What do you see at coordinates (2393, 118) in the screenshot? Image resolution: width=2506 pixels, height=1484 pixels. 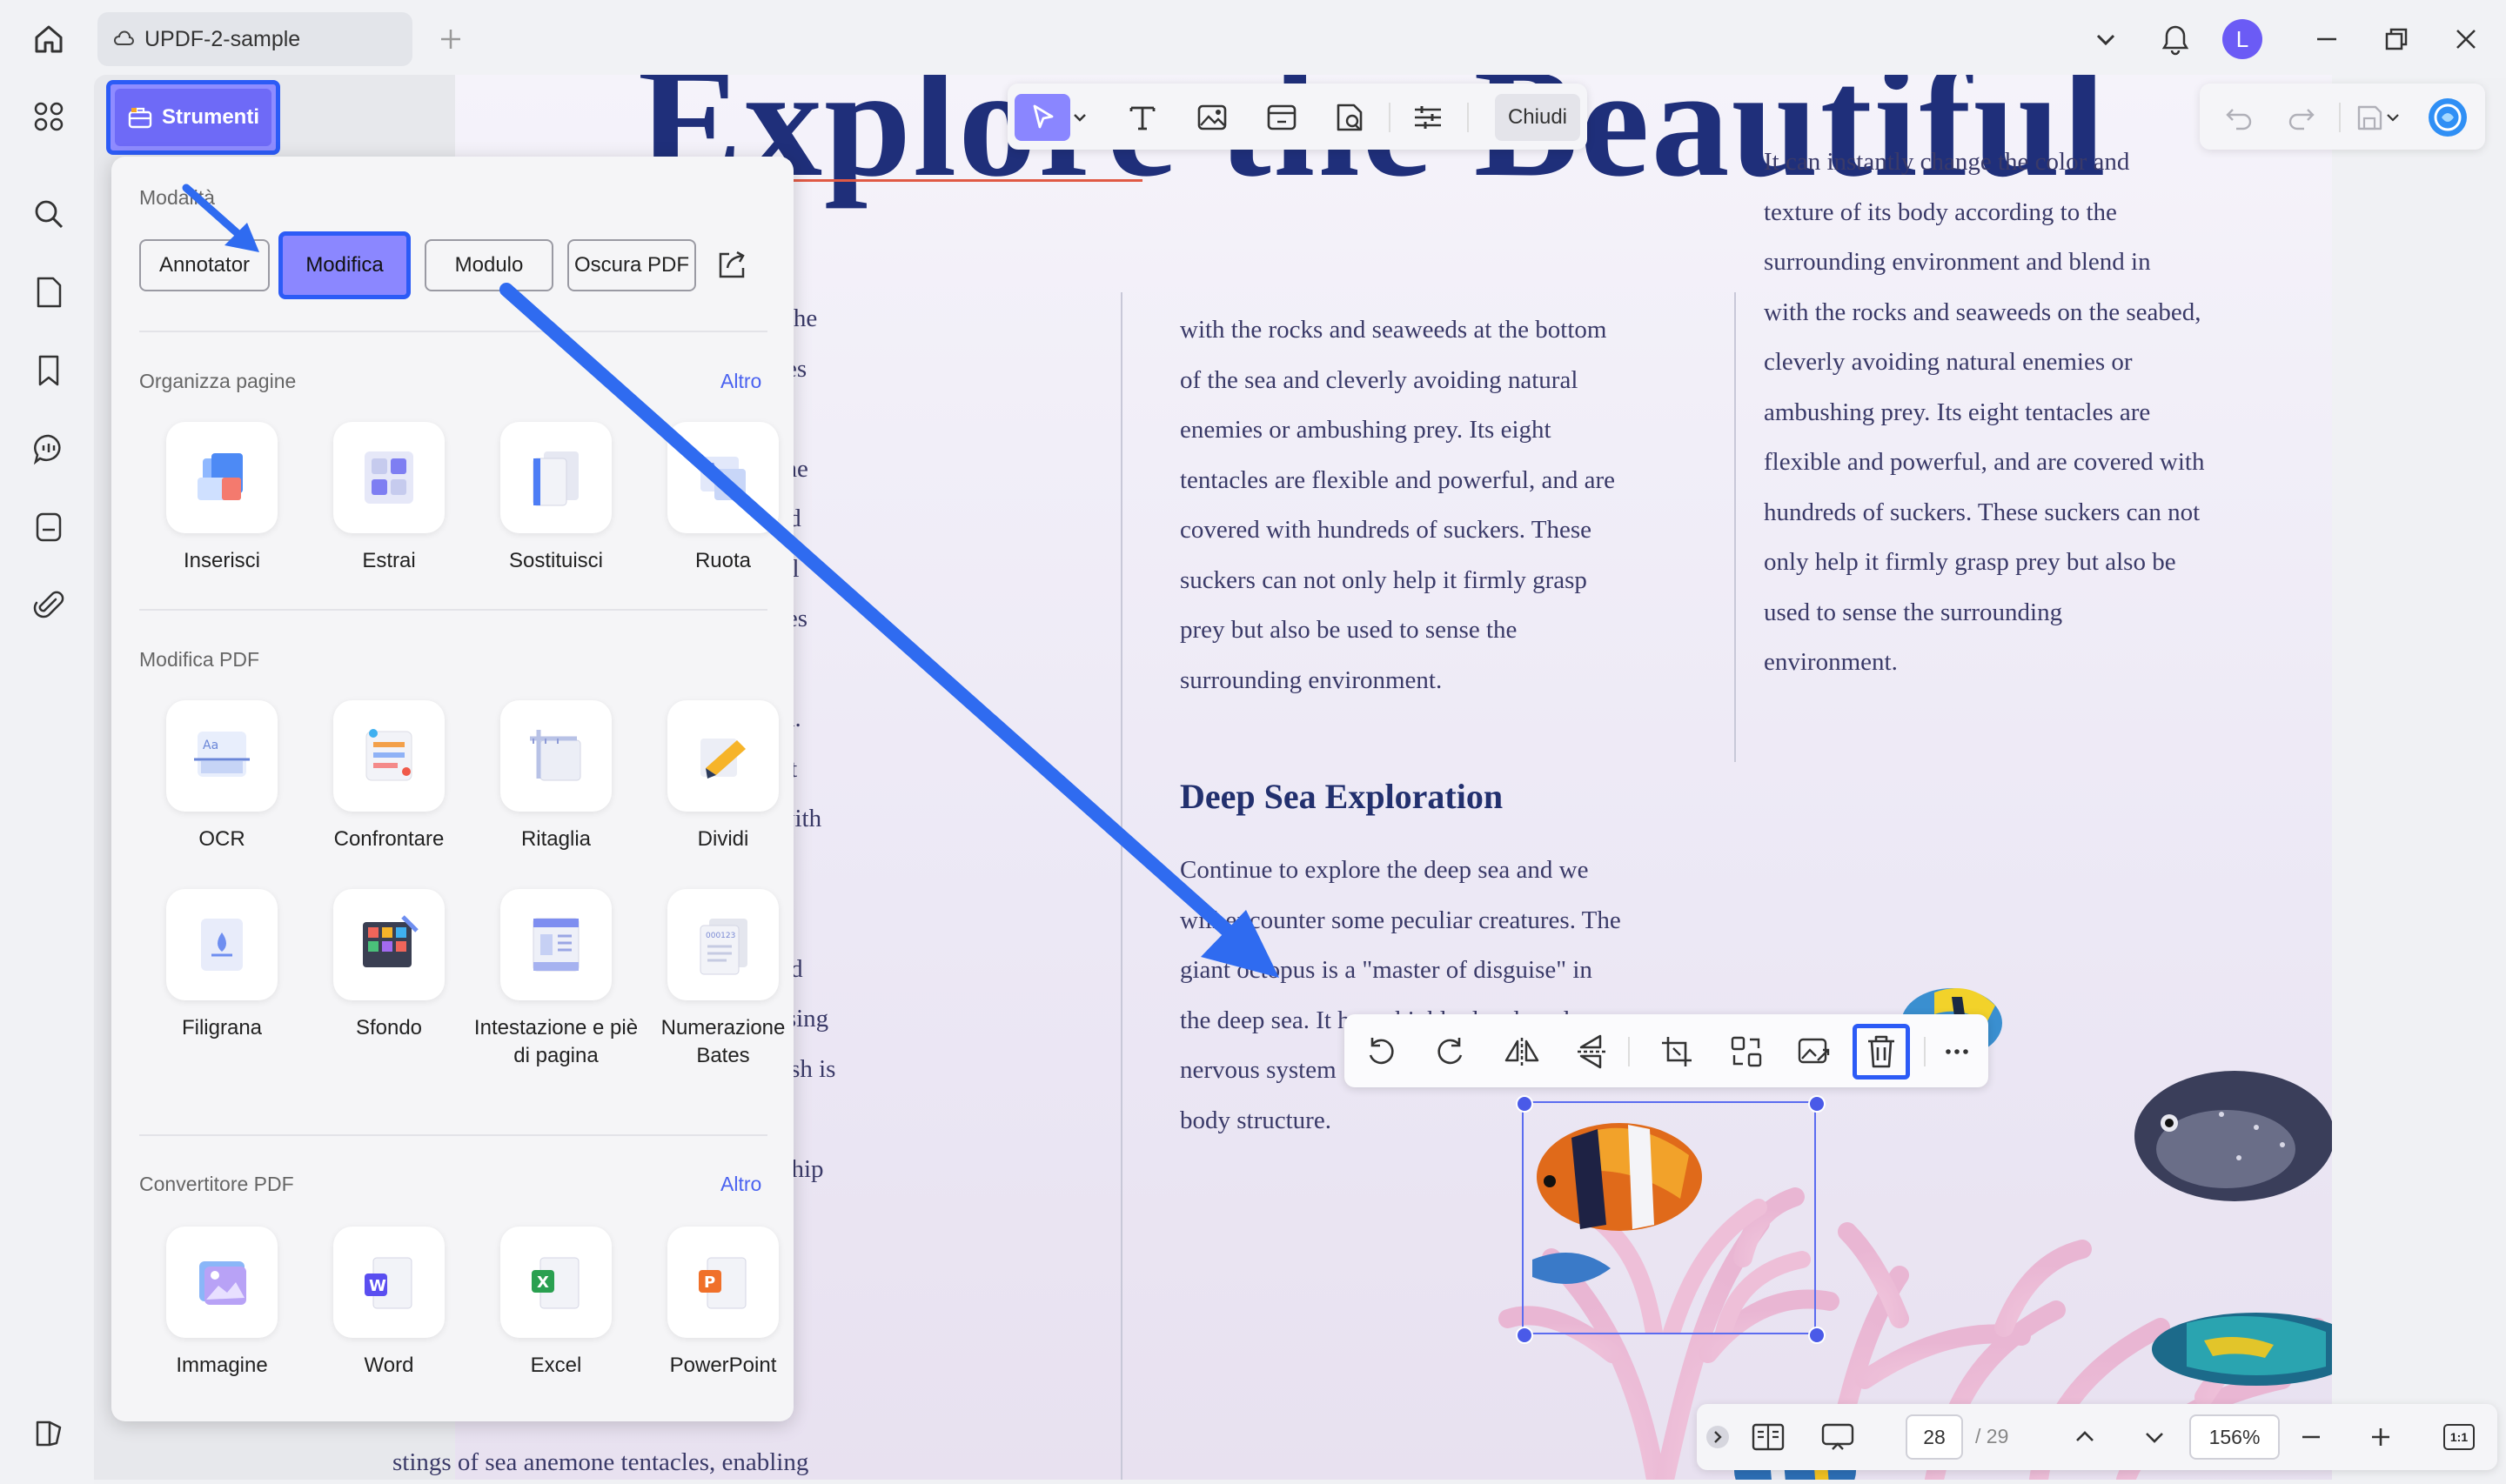 I see `save-dropdown-icon` at bounding box center [2393, 118].